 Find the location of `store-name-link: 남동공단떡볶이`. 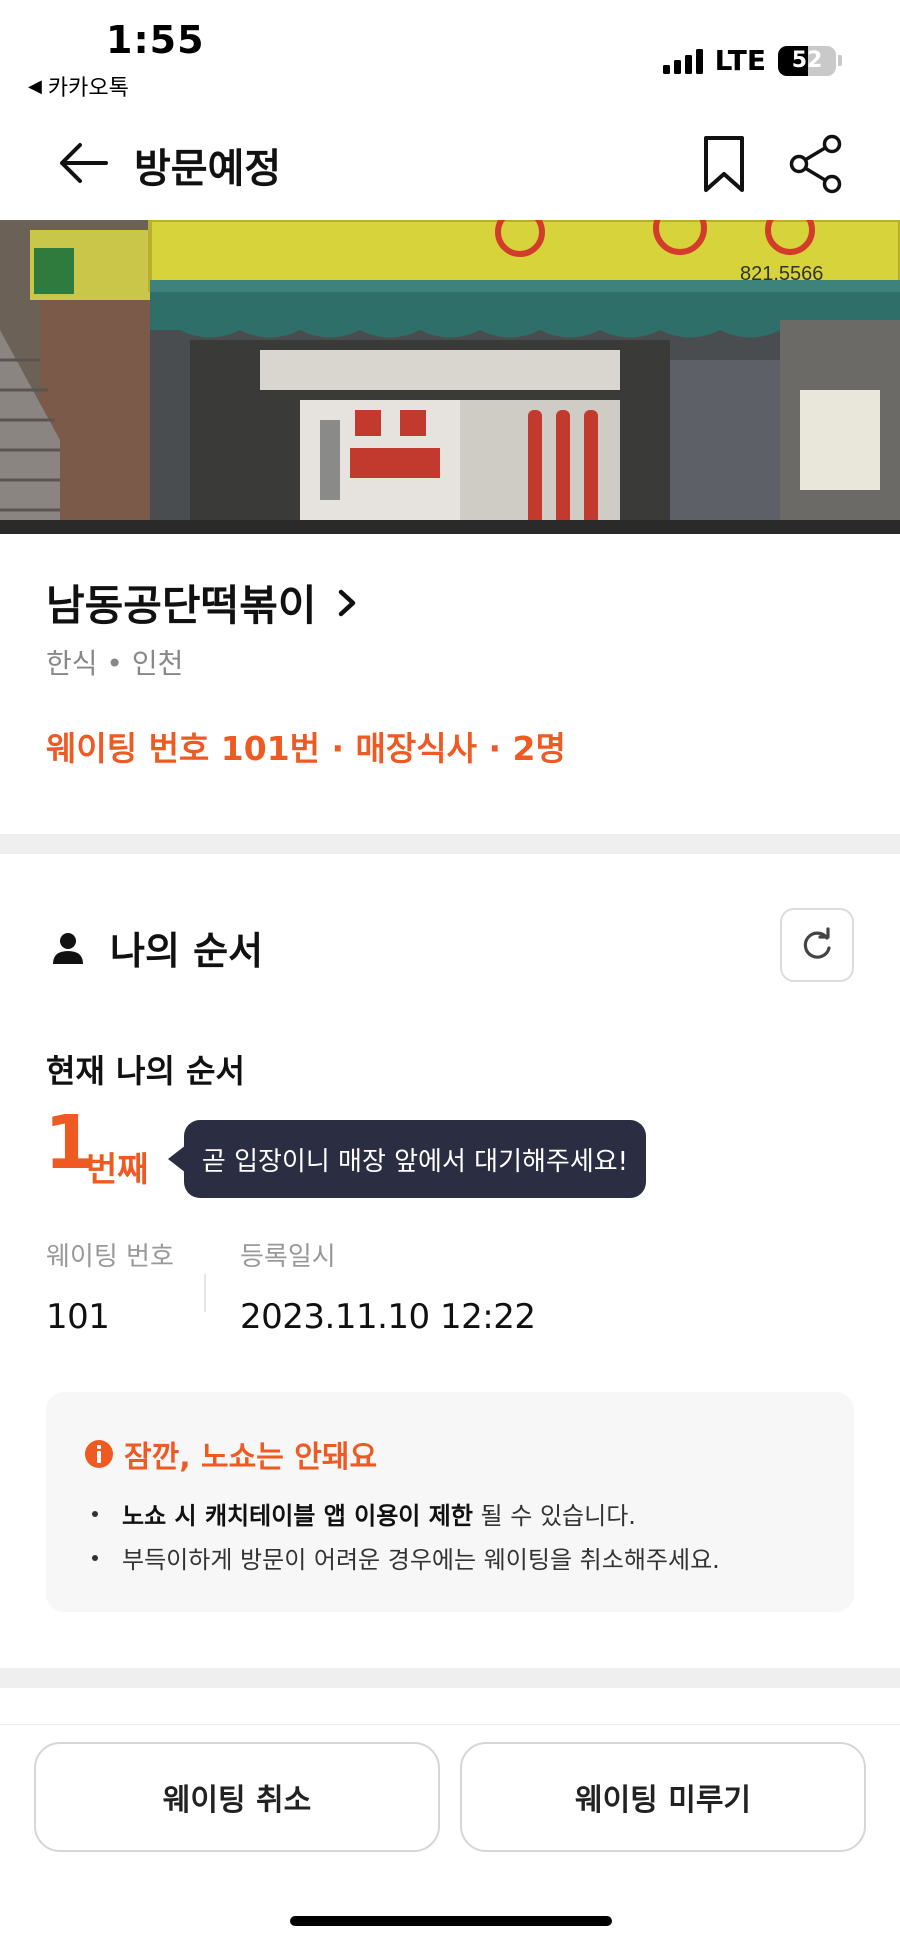

store-name-link: 남동공단떡볶이 is located at coordinates (203, 602).